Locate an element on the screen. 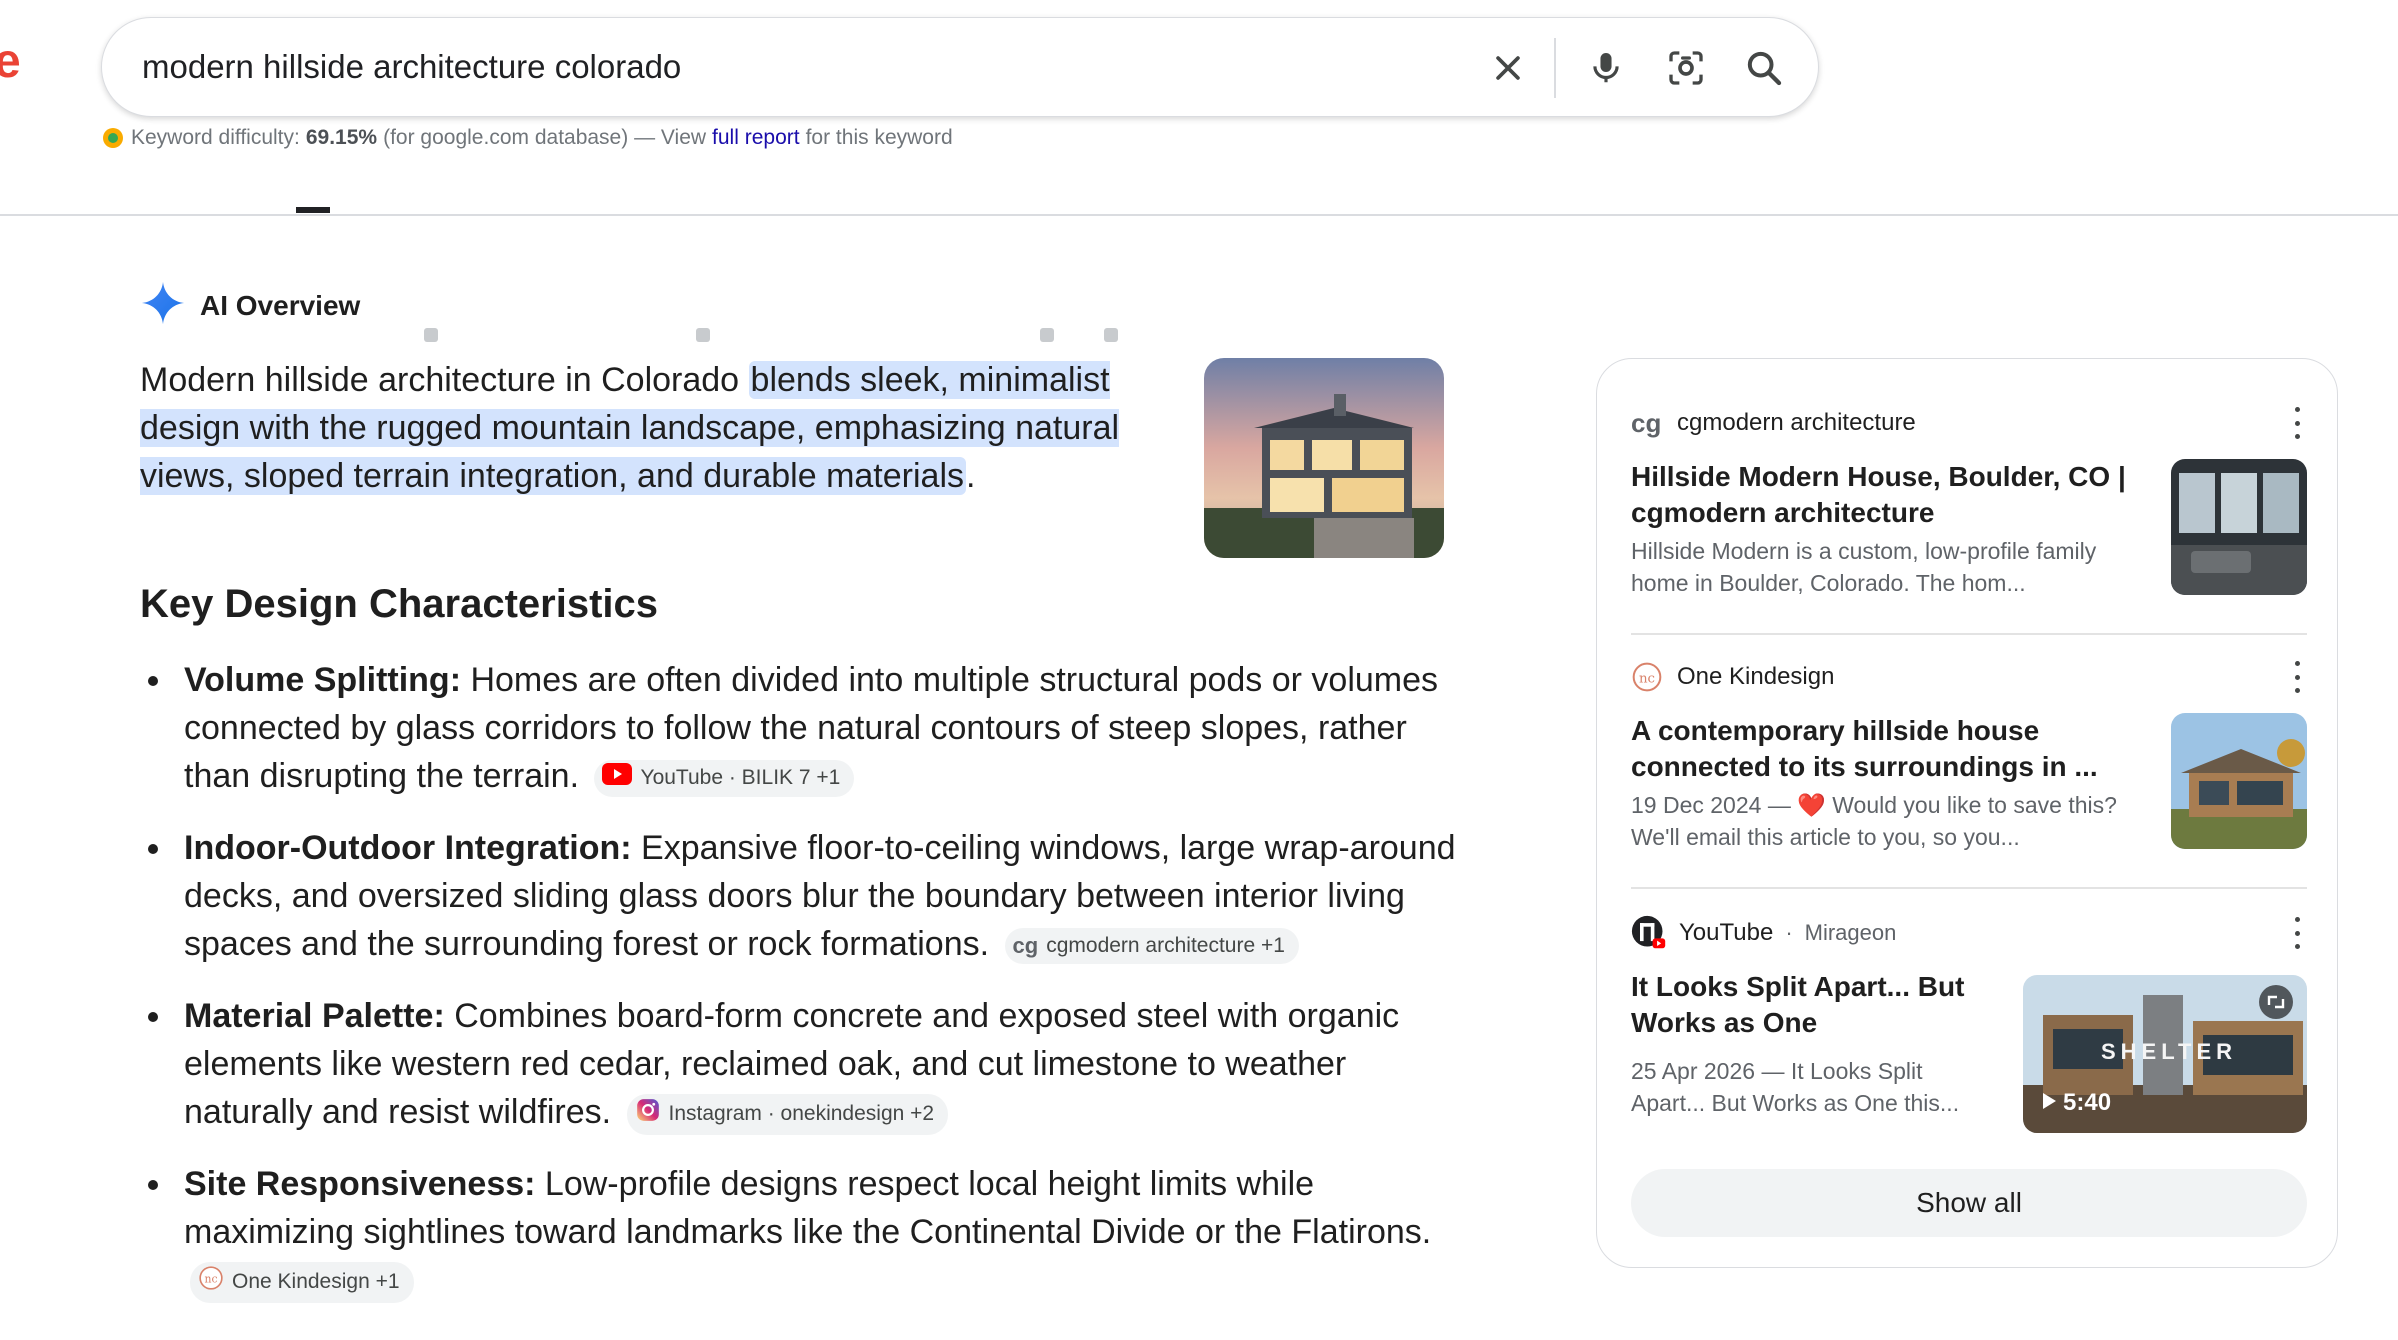  search-input is located at coordinates (792, 67).